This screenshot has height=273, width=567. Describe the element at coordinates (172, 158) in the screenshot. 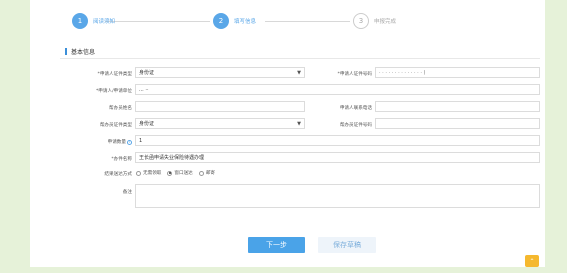

I see `item-name-value: 王长函申请失业保险待遇办理` at that location.